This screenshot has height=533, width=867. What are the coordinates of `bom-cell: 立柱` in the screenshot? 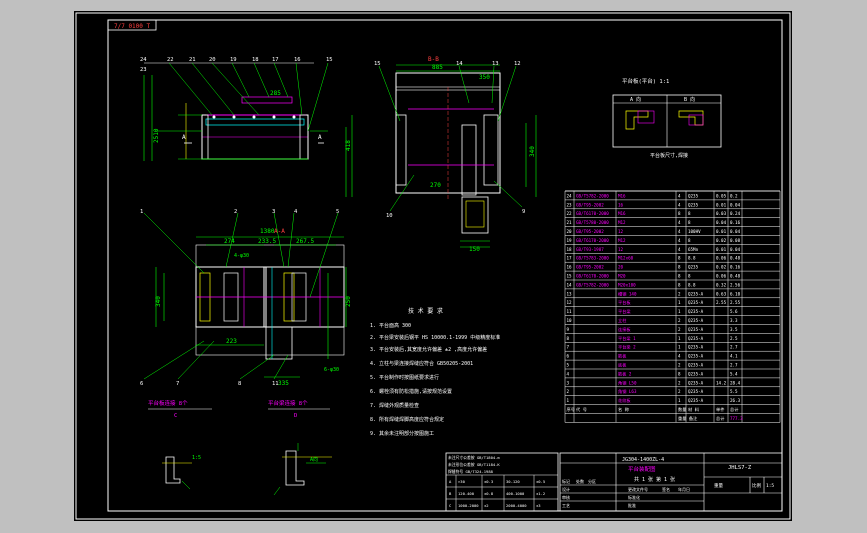 It's located at (622, 320).